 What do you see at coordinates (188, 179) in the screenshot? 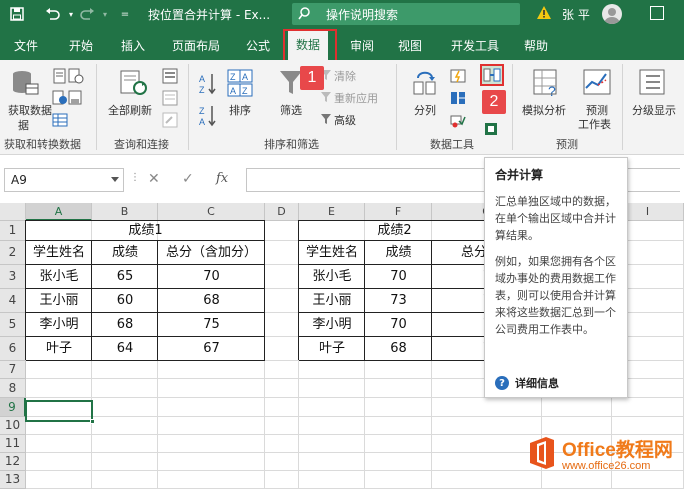
I see `enter-icon: ✓` at bounding box center [188, 179].